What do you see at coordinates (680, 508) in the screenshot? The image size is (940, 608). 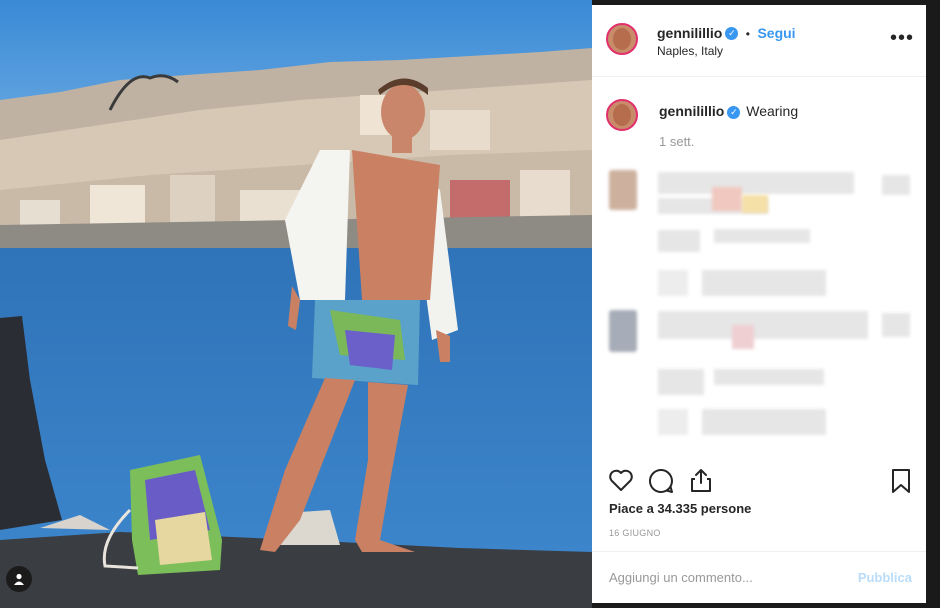 I see `likes-count: Piace a 34.335 persone` at bounding box center [680, 508].